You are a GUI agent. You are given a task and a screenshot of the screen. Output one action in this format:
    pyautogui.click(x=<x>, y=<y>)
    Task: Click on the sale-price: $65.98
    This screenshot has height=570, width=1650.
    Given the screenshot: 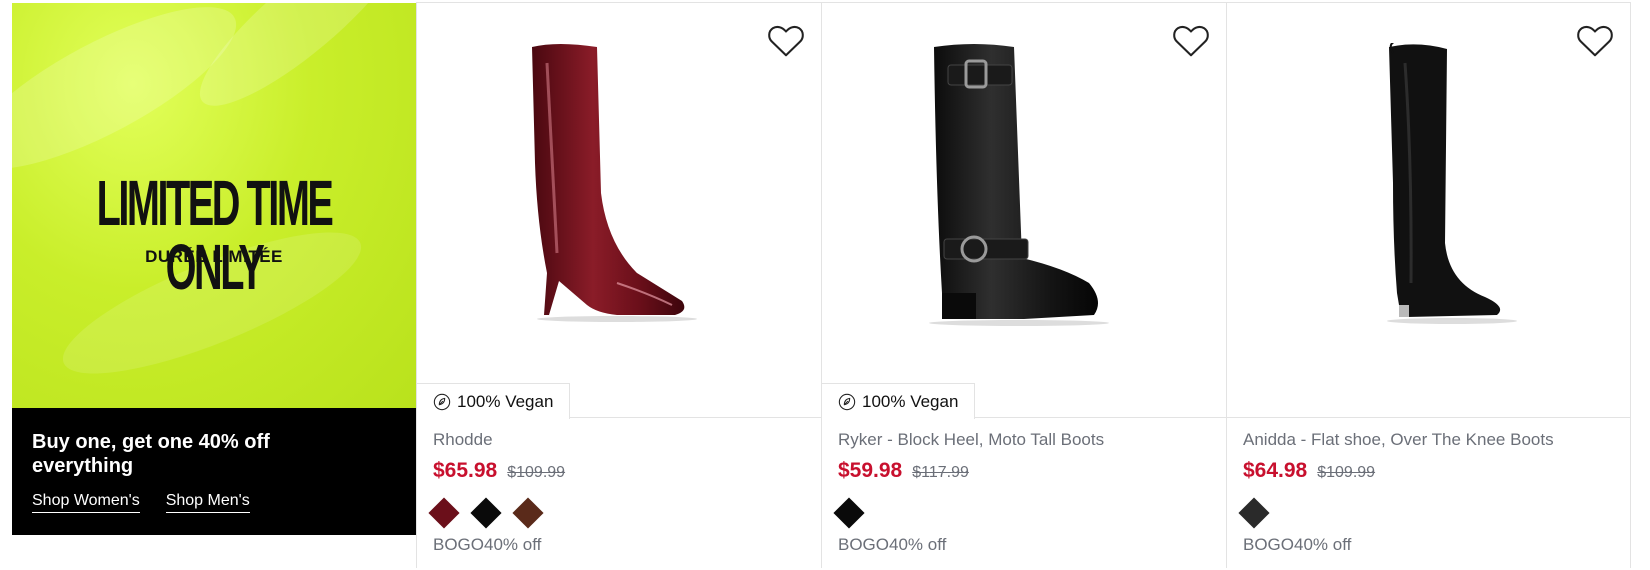 What is the action you would take?
    pyautogui.click(x=465, y=470)
    